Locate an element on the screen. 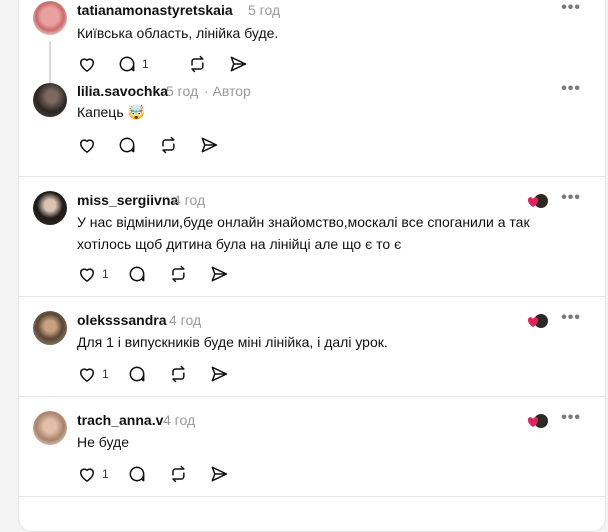 The height and width of the screenshot is (532, 608). username: trach_anna.v is located at coordinates (120, 420).